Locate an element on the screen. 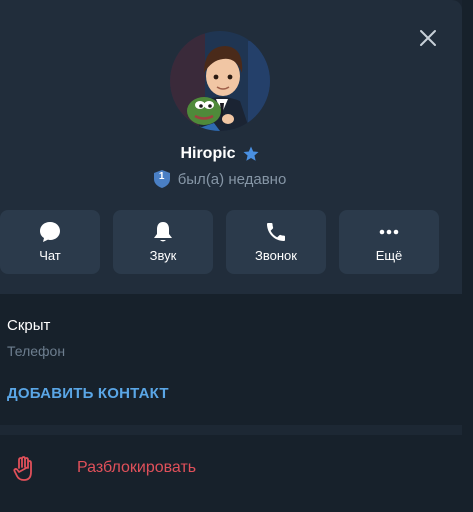 The height and width of the screenshot is (512, 473). name-row: Hiropic is located at coordinates (220, 154).